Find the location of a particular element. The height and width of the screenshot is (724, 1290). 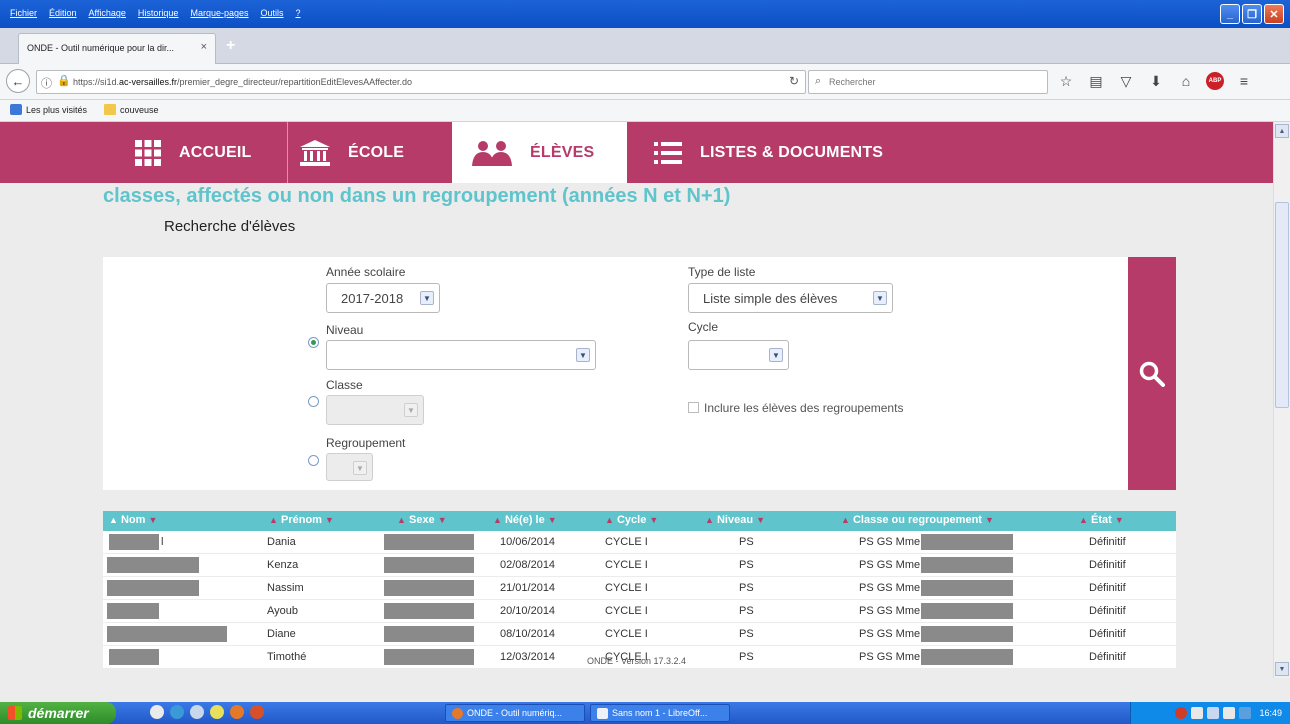

search-bar: ⌕ is located at coordinates (928, 82).